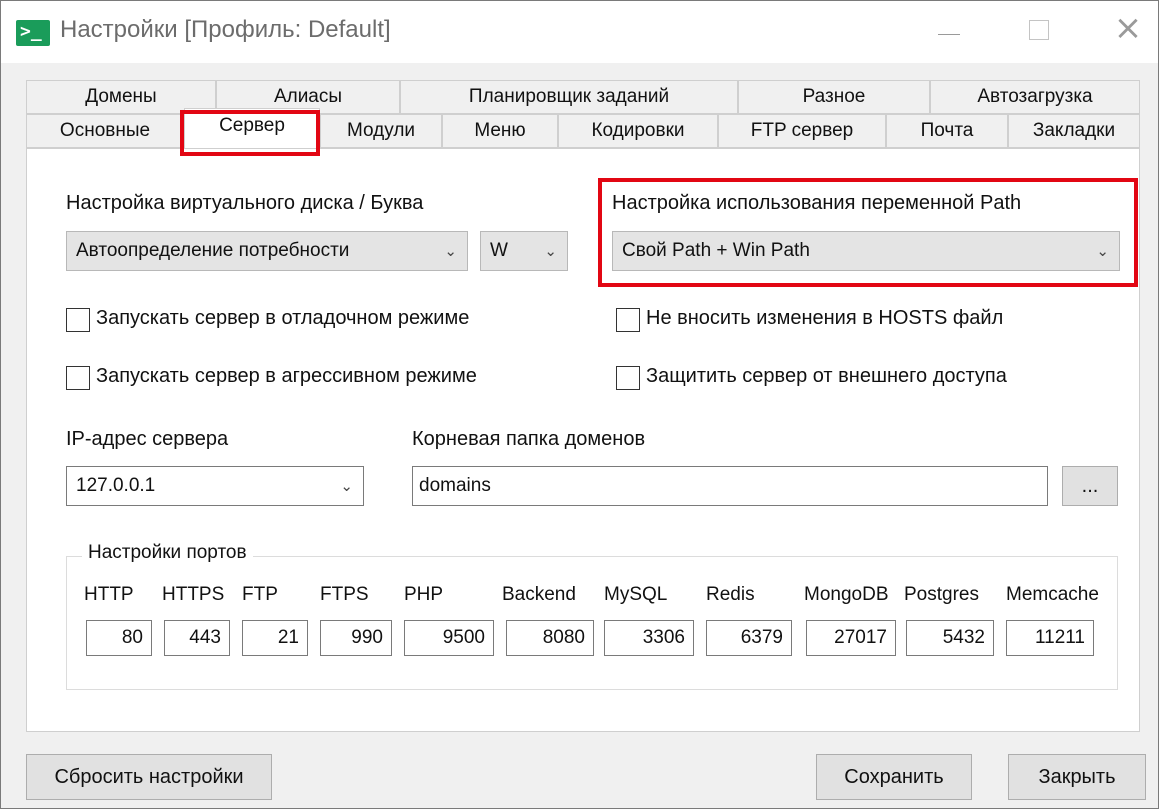  Describe the element at coordinates (947, 131) in the screenshot. I see `tab-mail: Почта` at that location.